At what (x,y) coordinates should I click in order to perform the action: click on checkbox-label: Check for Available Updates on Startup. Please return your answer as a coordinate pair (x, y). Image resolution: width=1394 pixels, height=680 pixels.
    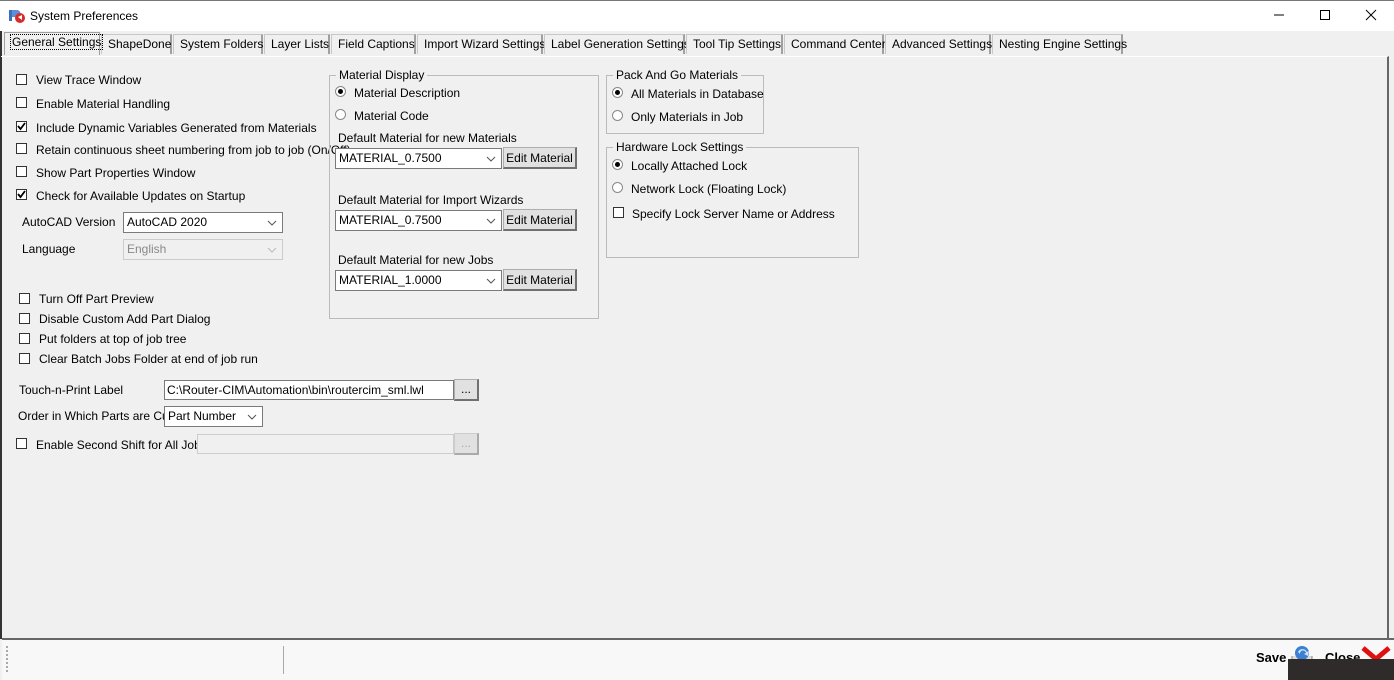
    Looking at the image, I should click on (140, 196).